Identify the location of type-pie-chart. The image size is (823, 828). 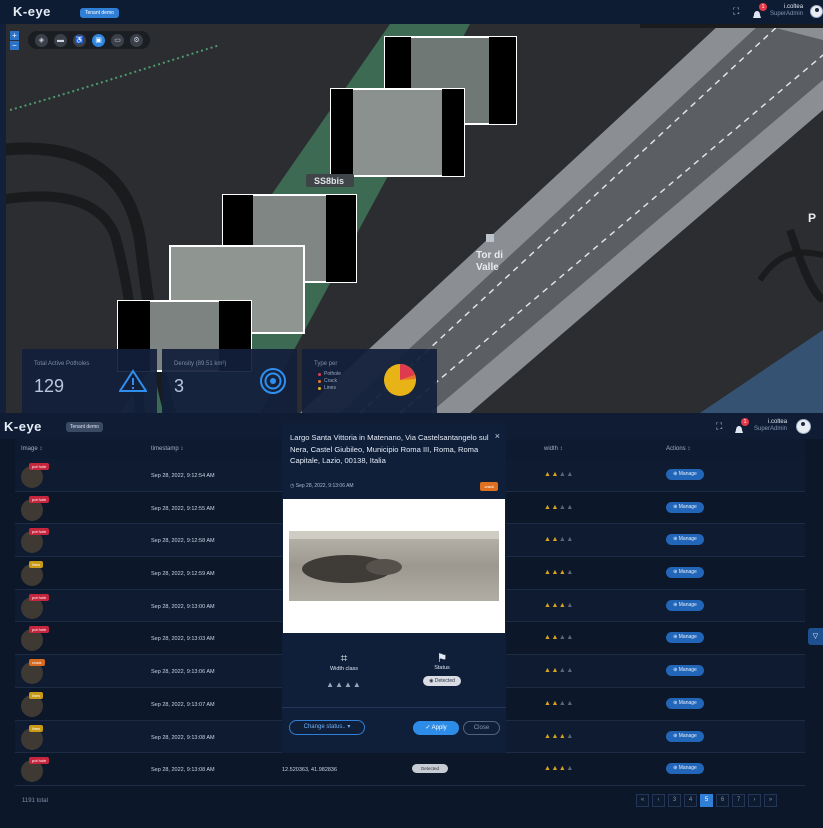
(400, 380).